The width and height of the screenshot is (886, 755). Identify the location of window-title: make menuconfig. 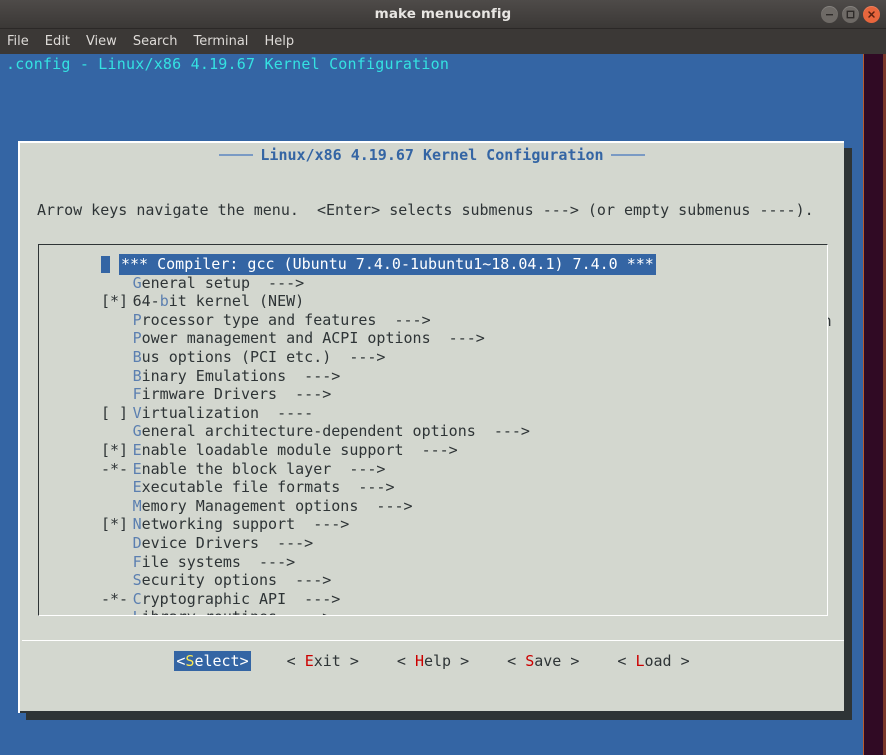
(443, 14).